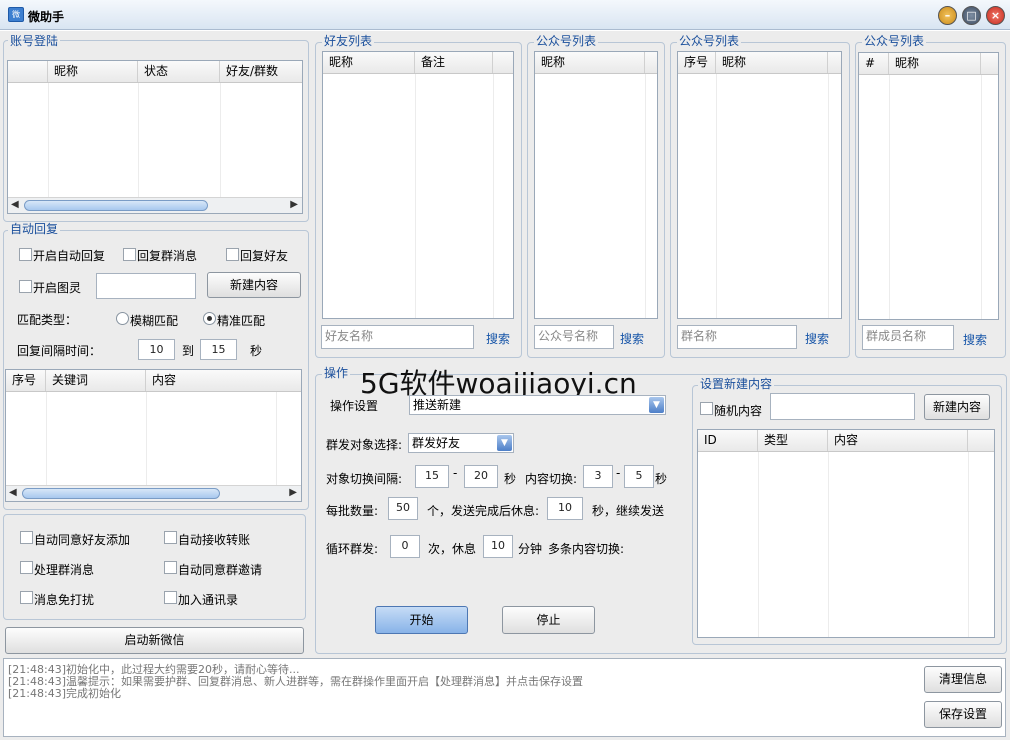 This screenshot has width=1010, height=740. I want to click on content-table: ID 类型 内容, so click(846, 533).